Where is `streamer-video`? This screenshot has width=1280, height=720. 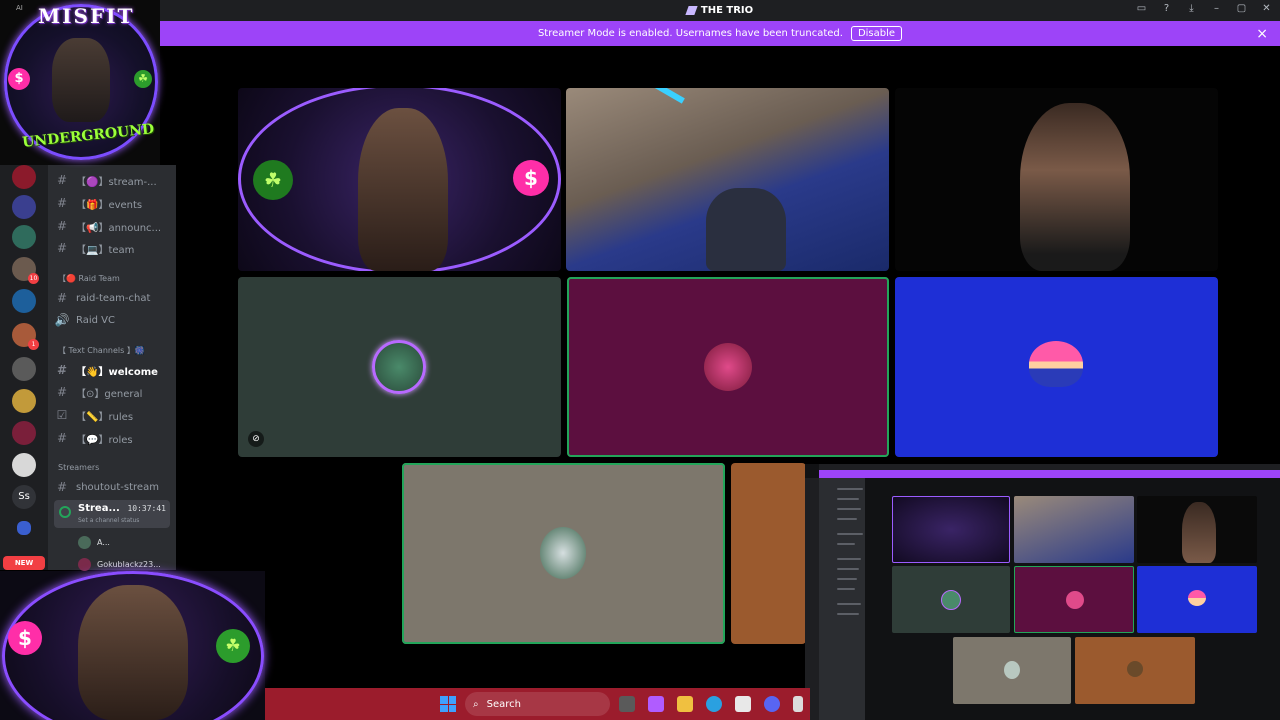
streamer-video is located at coordinates (746, 229).